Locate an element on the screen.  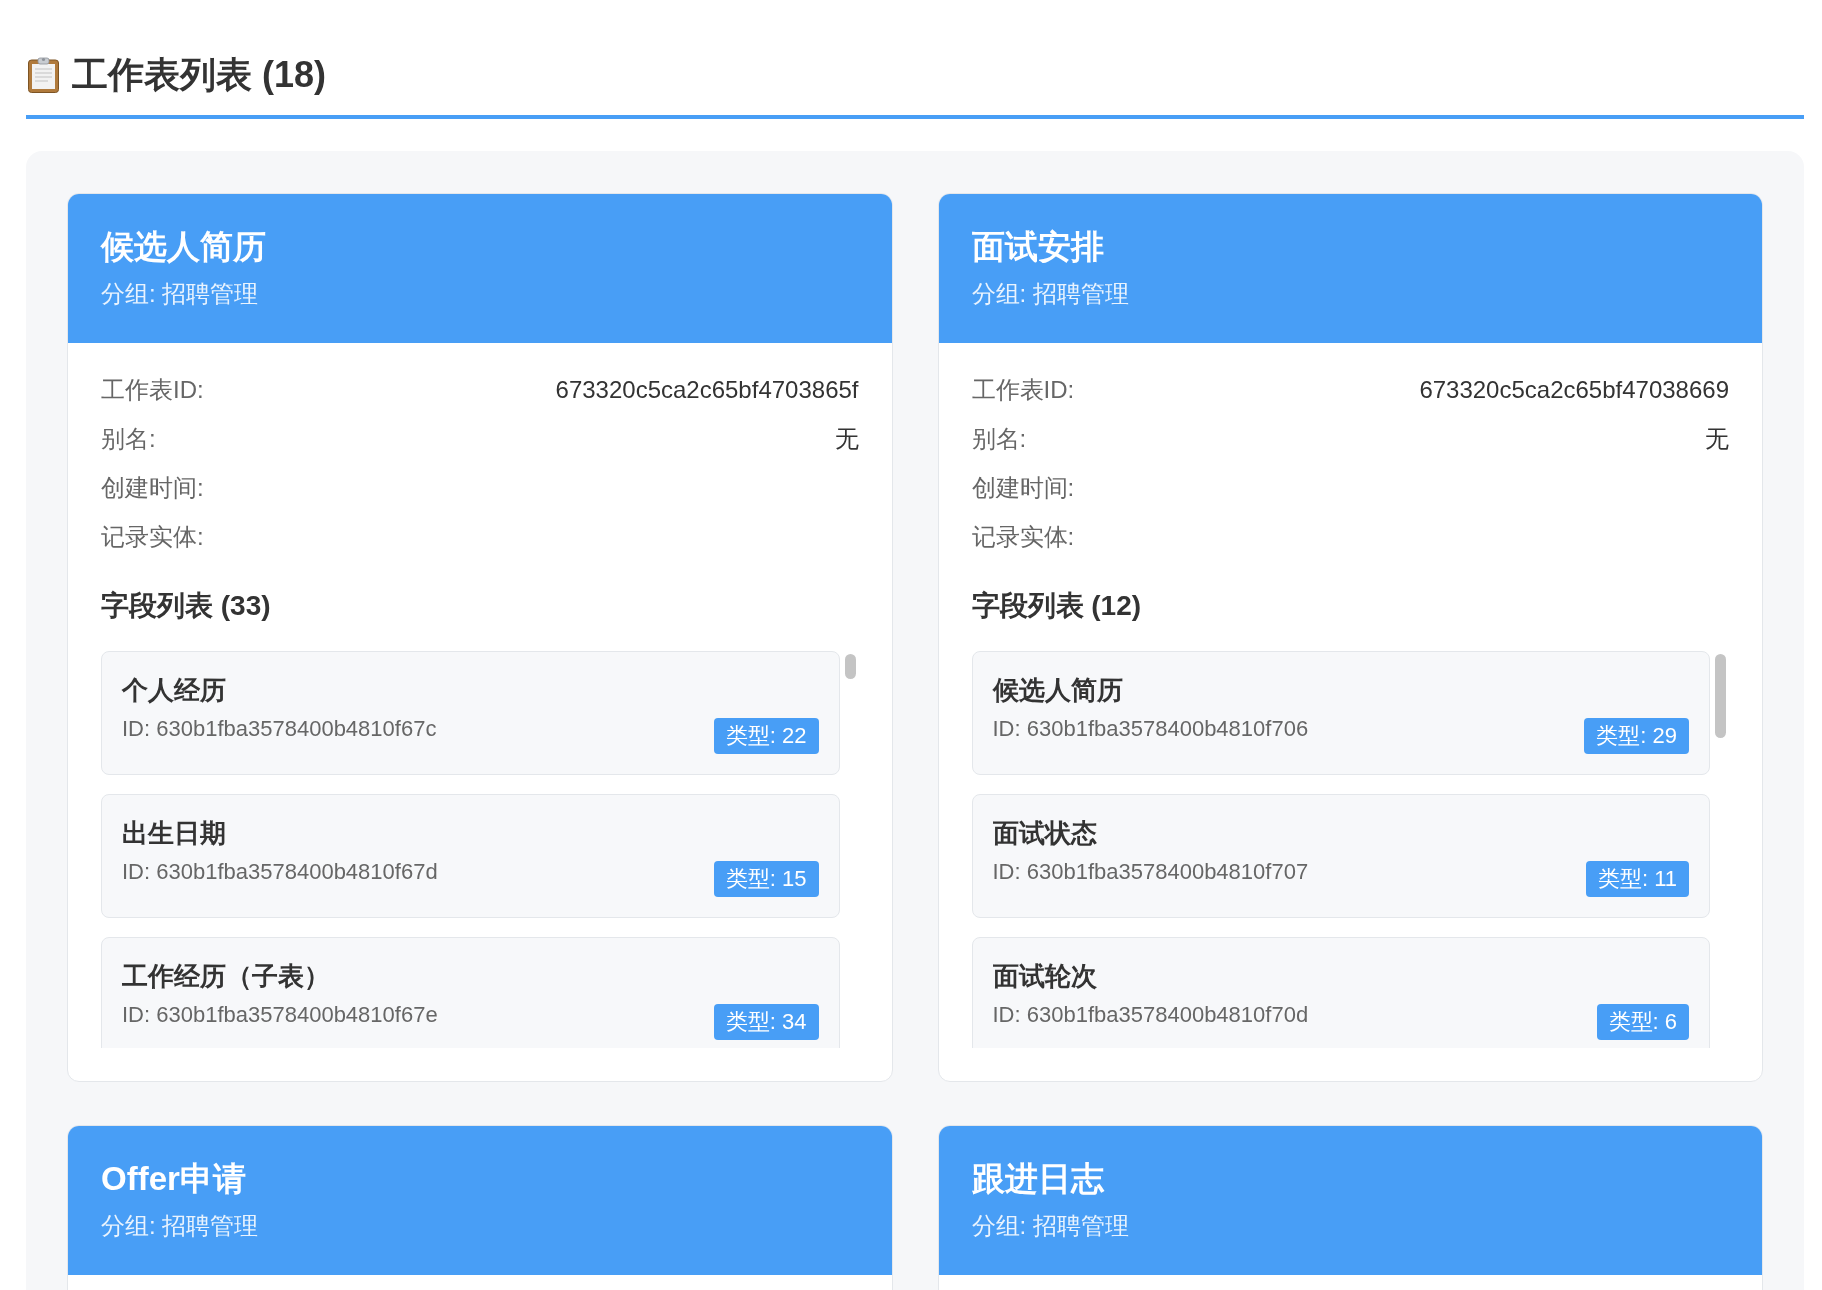
card-title: 面试安排 is located at coordinates (1038, 247).